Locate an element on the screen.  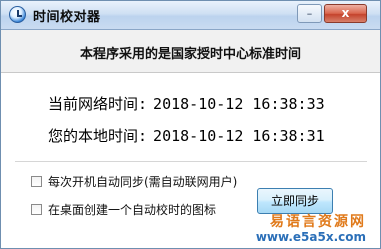
divider is located at coordinates (191, 161).